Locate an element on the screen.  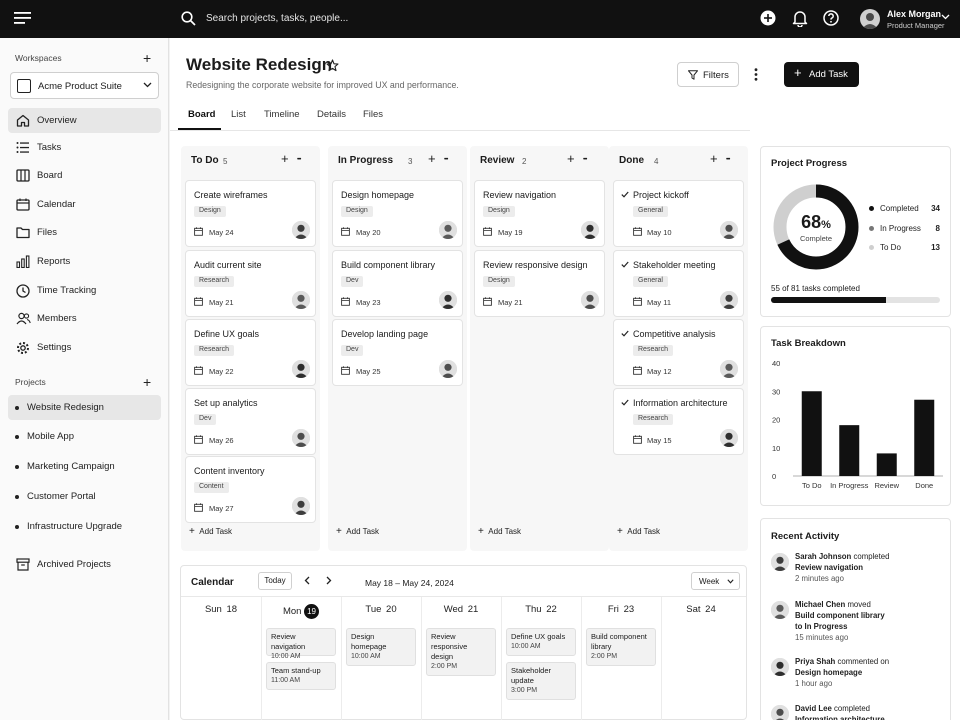
add-circle-icon is located at coordinates (768, 18).